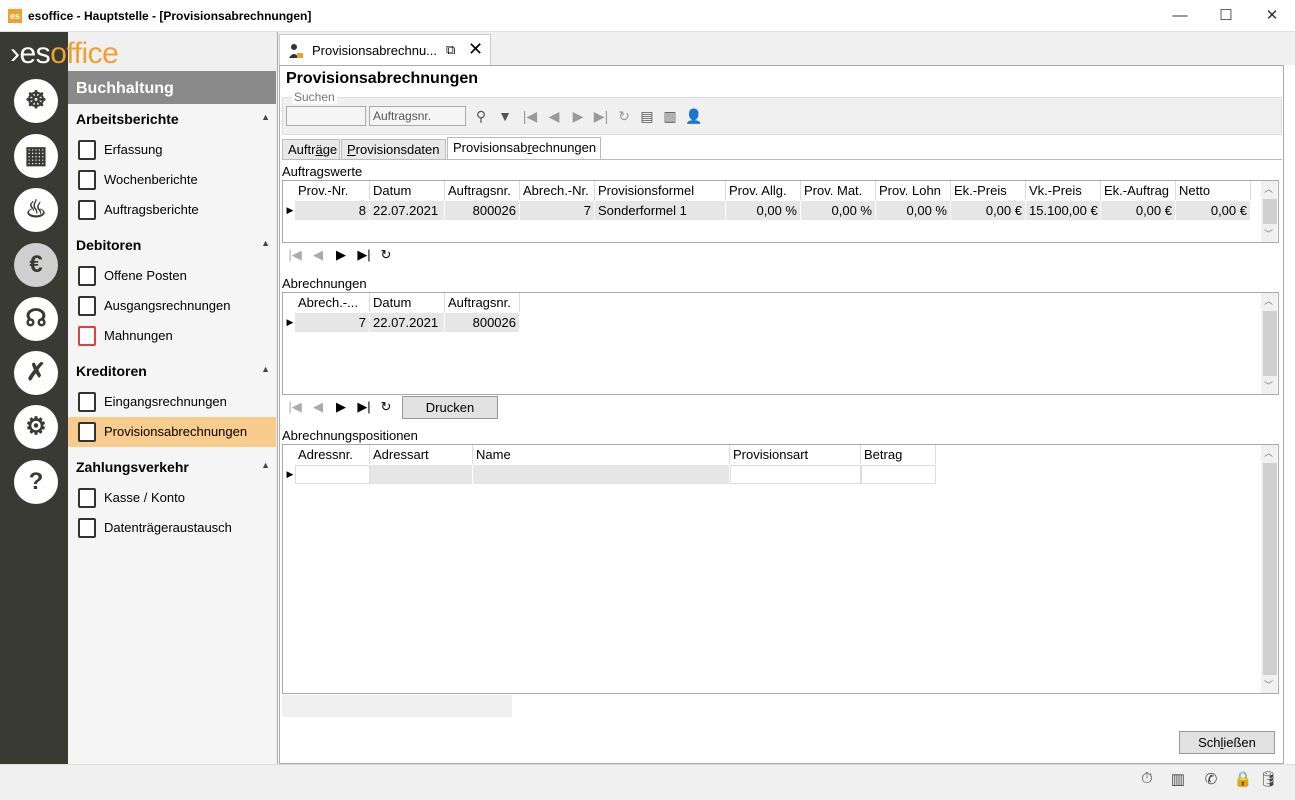  What do you see at coordinates (332, 210) in the screenshot?
I see `grid-cell: 8` at bounding box center [332, 210].